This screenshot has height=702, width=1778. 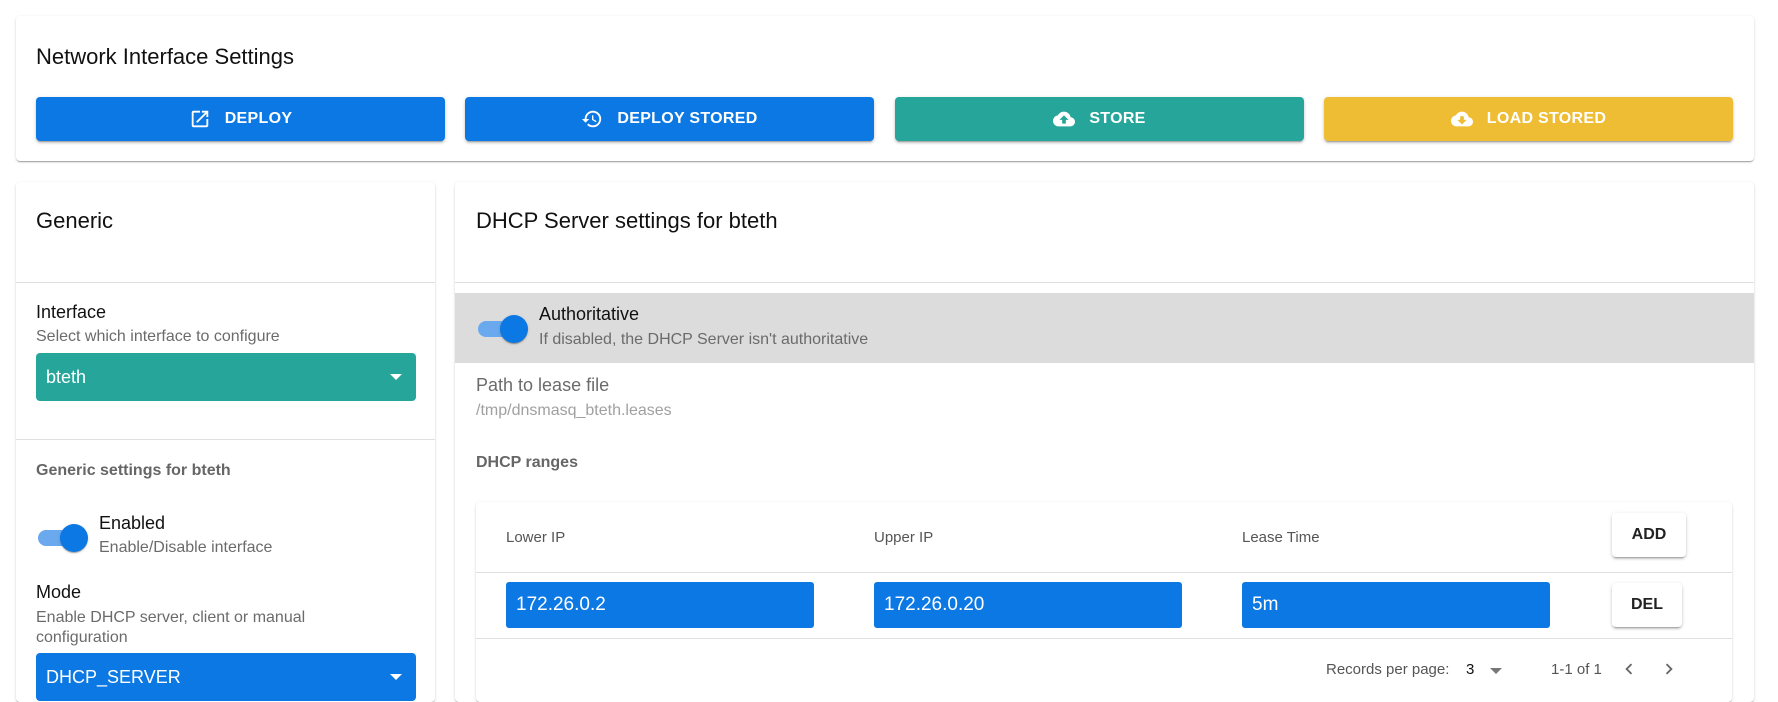 What do you see at coordinates (1028, 605) in the screenshot?
I see `upper-ip-input: 172.26.0.20` at bounding box center [1028, 605].